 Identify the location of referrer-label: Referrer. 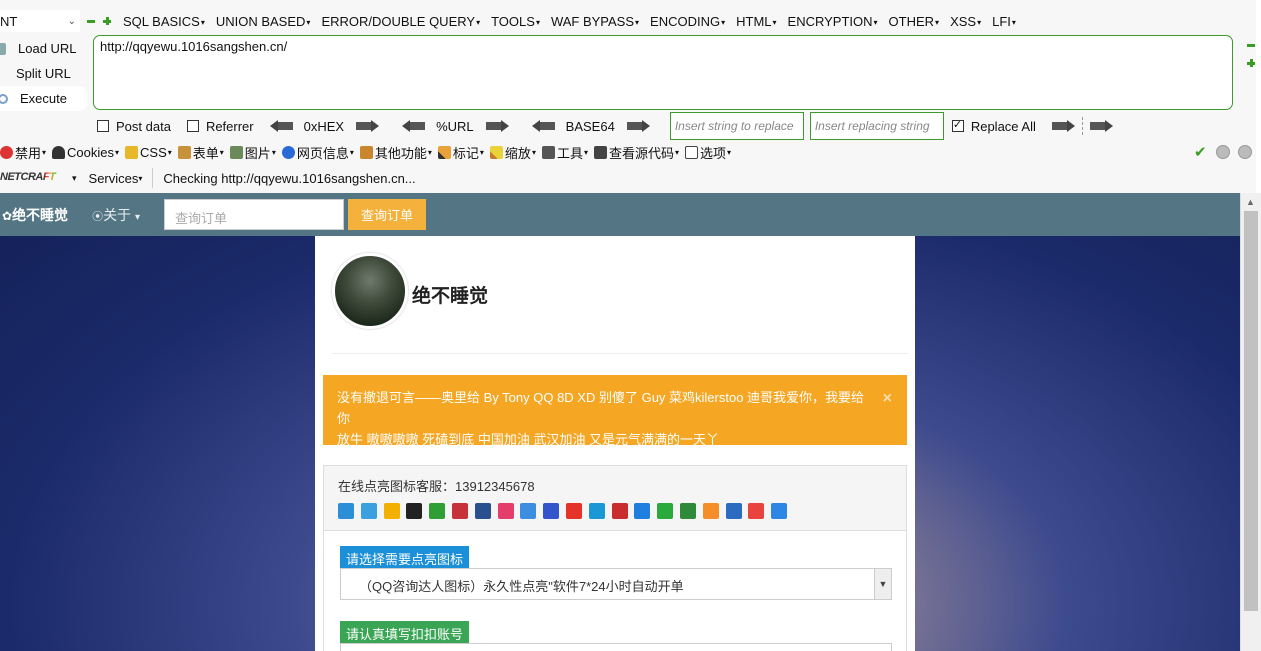
(229, 126).